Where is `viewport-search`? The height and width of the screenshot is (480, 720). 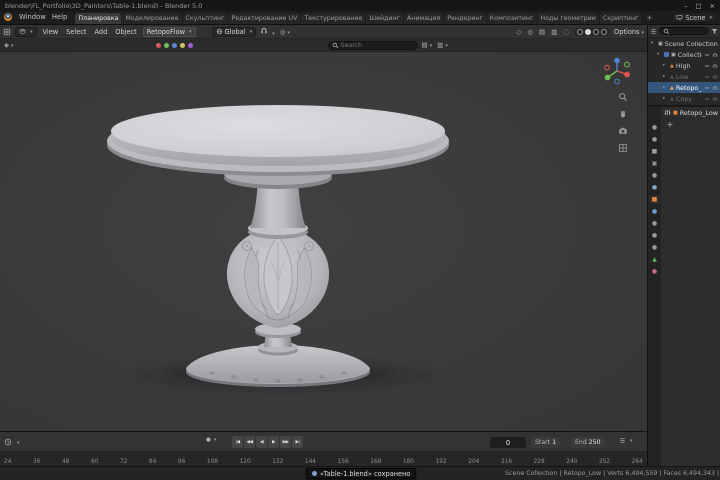 viewport-search is located at coordinates (372, 45).